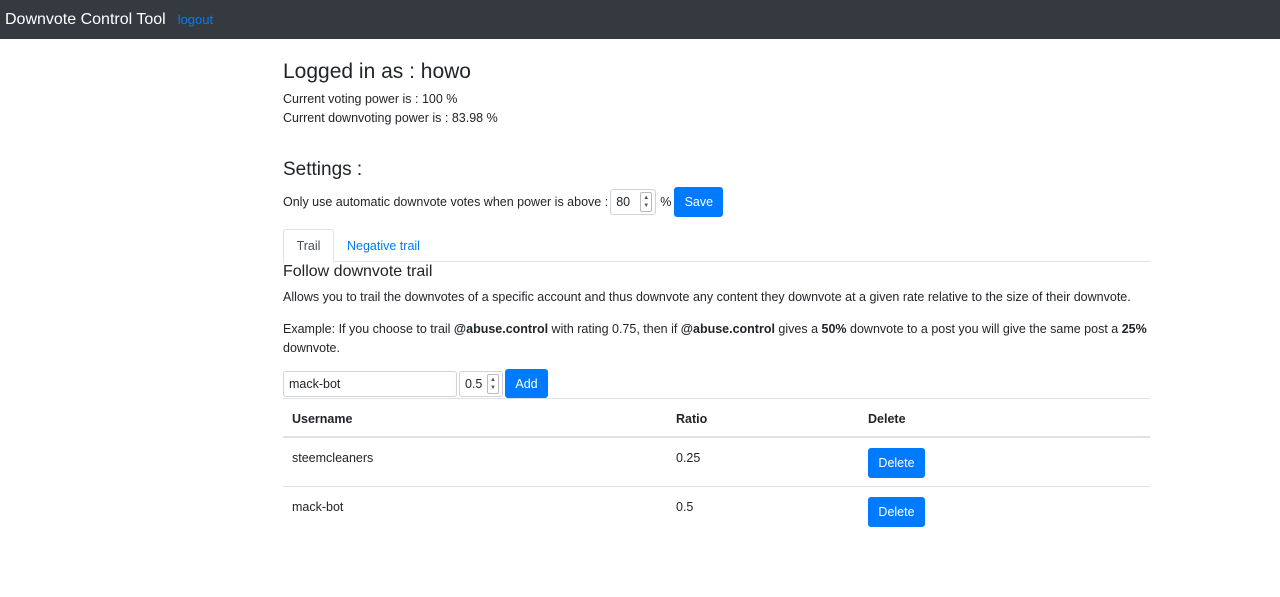 Image resolution: width=1280 pixels, height=597 pixels. What do you see at coordinates (692, 419) in the screenshot?
I see `header-ratio: Ratio` at bounding box center [692, 419].